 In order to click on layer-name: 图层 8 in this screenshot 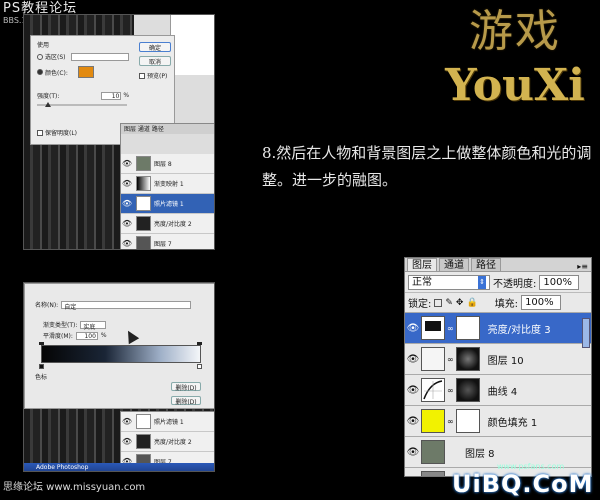, I will do `click(480, 454)`.